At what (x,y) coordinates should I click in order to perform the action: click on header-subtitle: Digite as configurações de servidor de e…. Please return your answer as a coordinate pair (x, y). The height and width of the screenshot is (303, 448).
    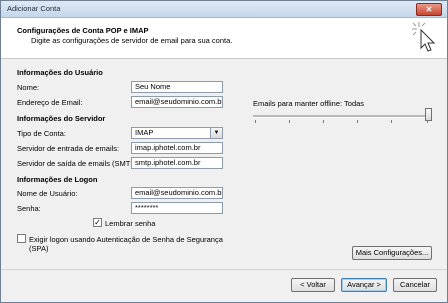
    Looking at the image, I should click on (132, 40).